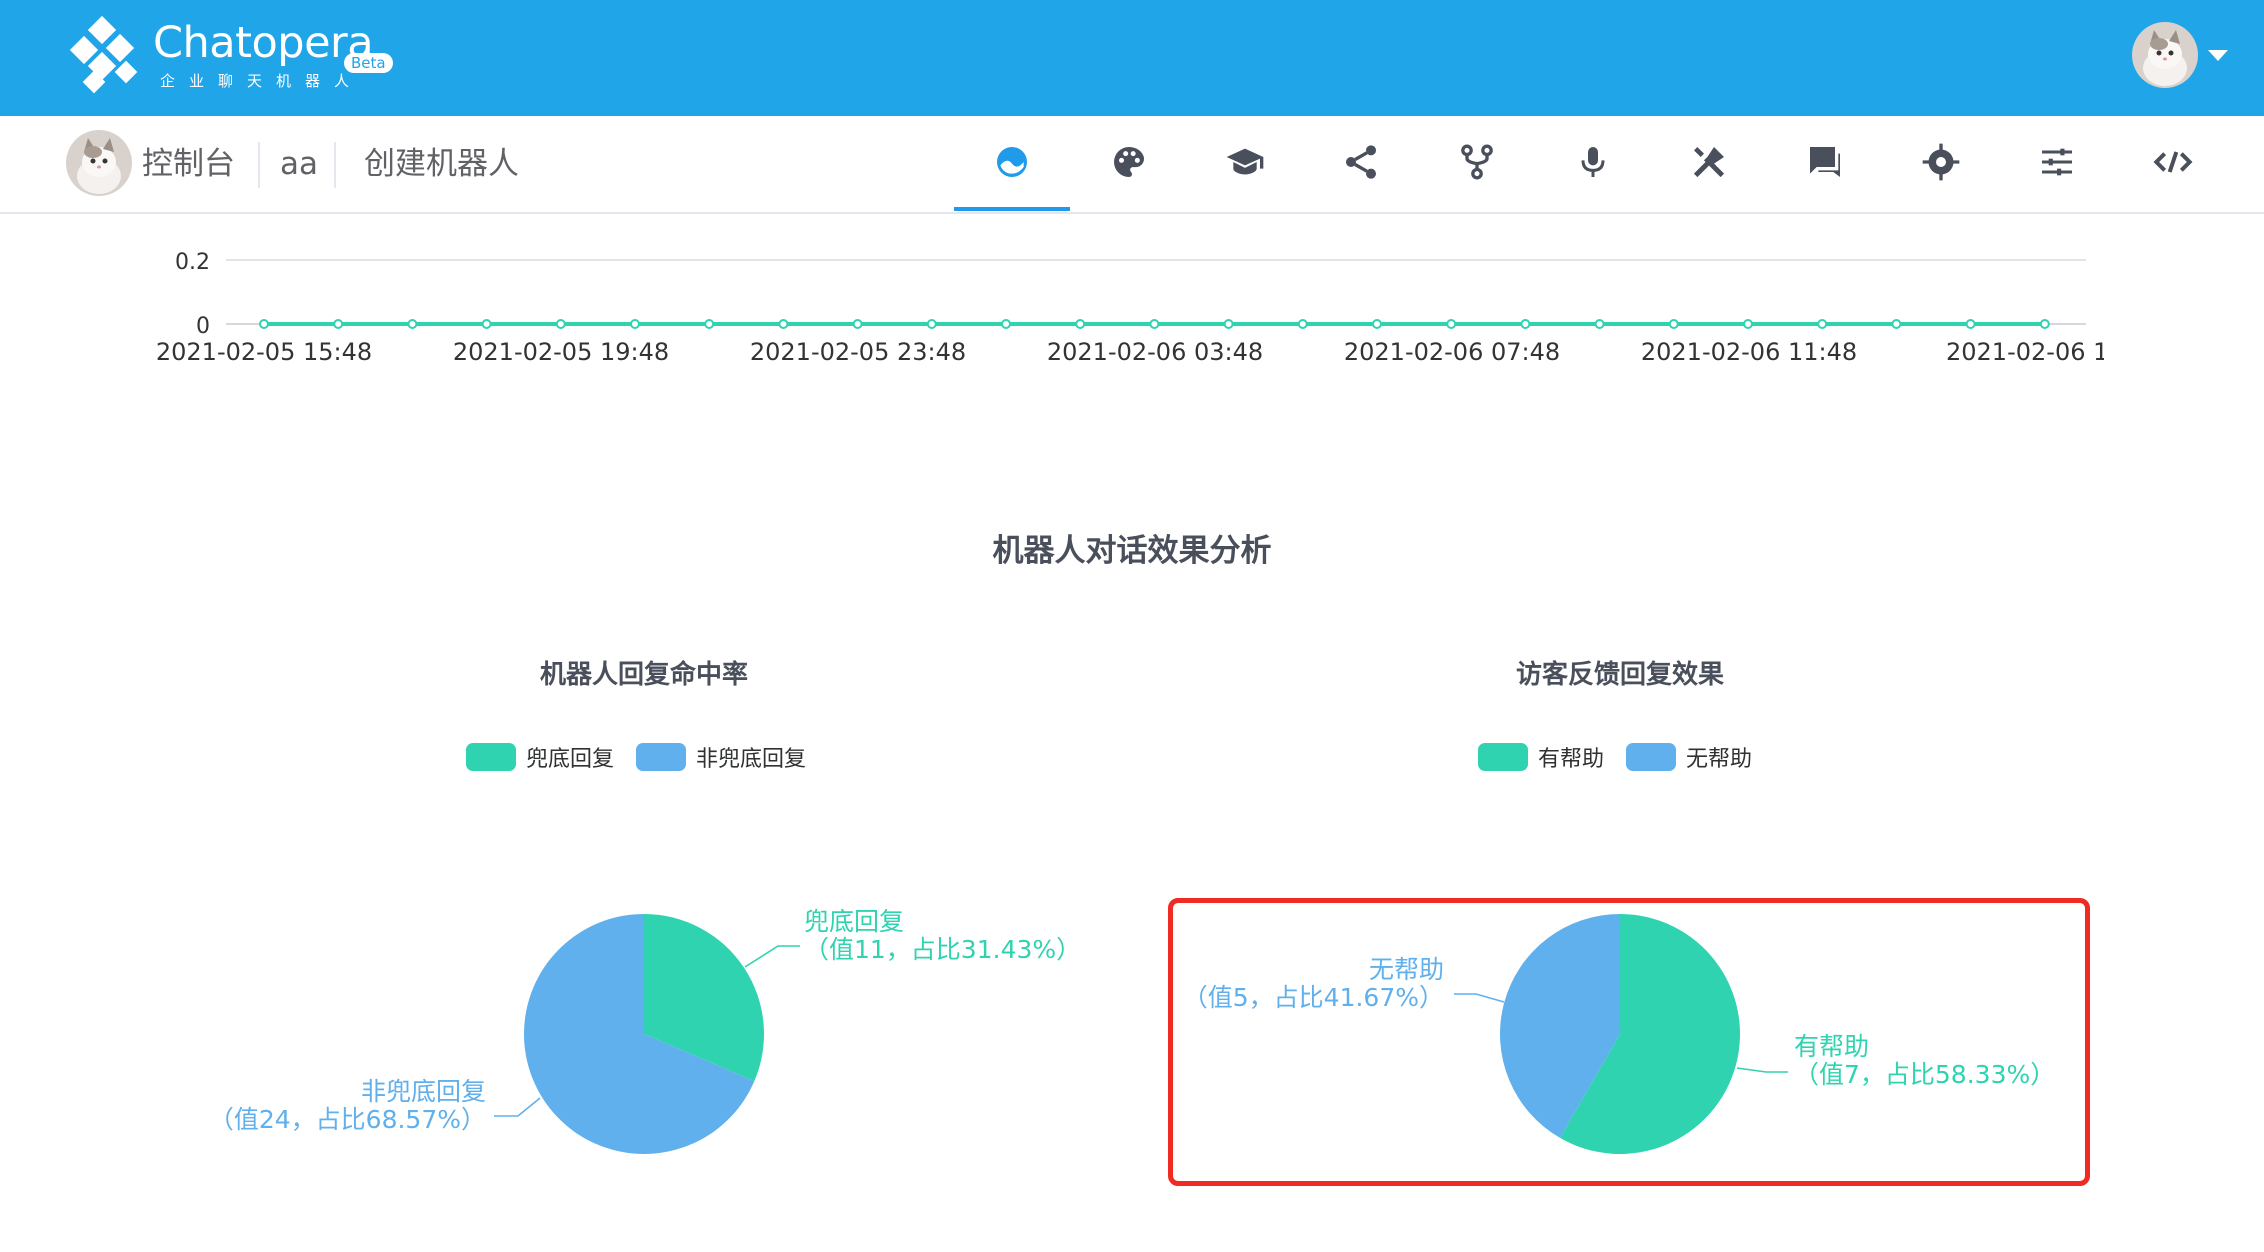 The height and width of the screenshot is (1252, 2264). Describe the element at coordinates (942, 949) in the screenshot. I see `pie-slice-label: （值11，占比31.43%）` at that location.